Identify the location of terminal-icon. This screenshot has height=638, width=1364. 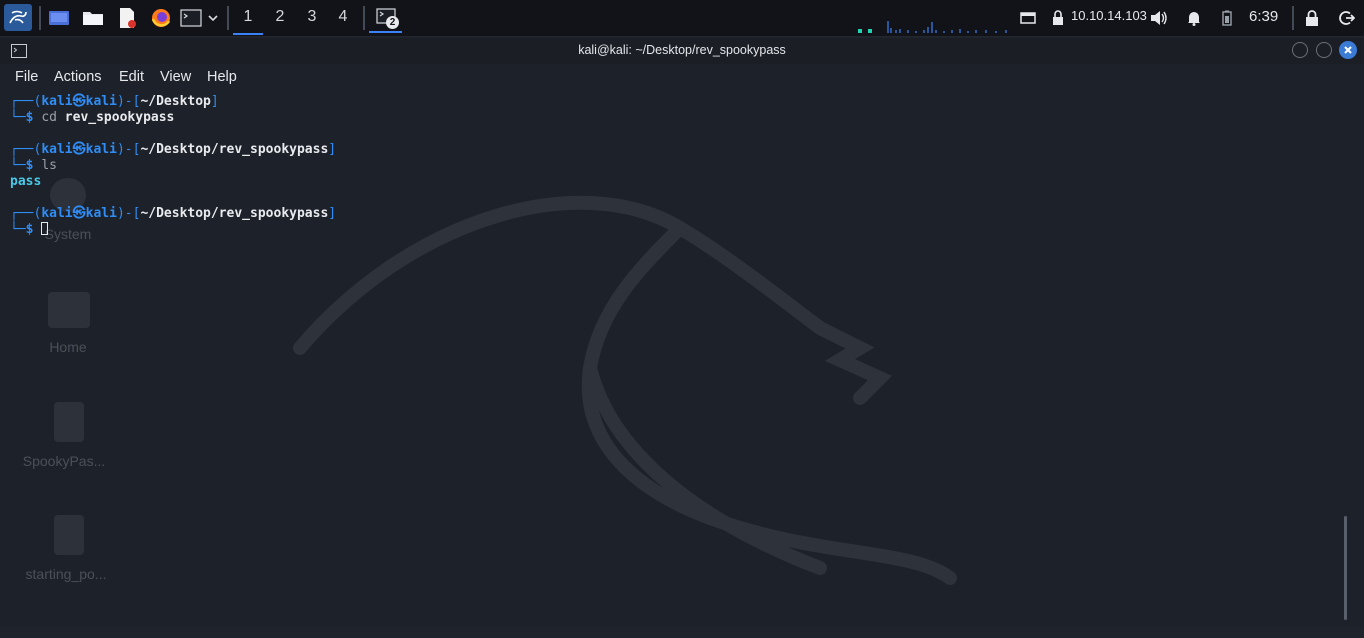
(191, 17).